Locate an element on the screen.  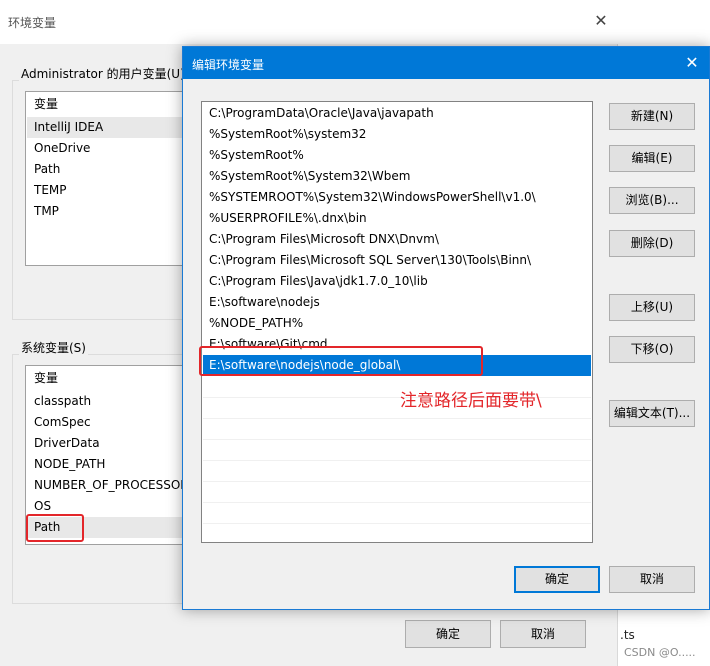
annotation-highlight-node-global is located at coordinates (341, 361).